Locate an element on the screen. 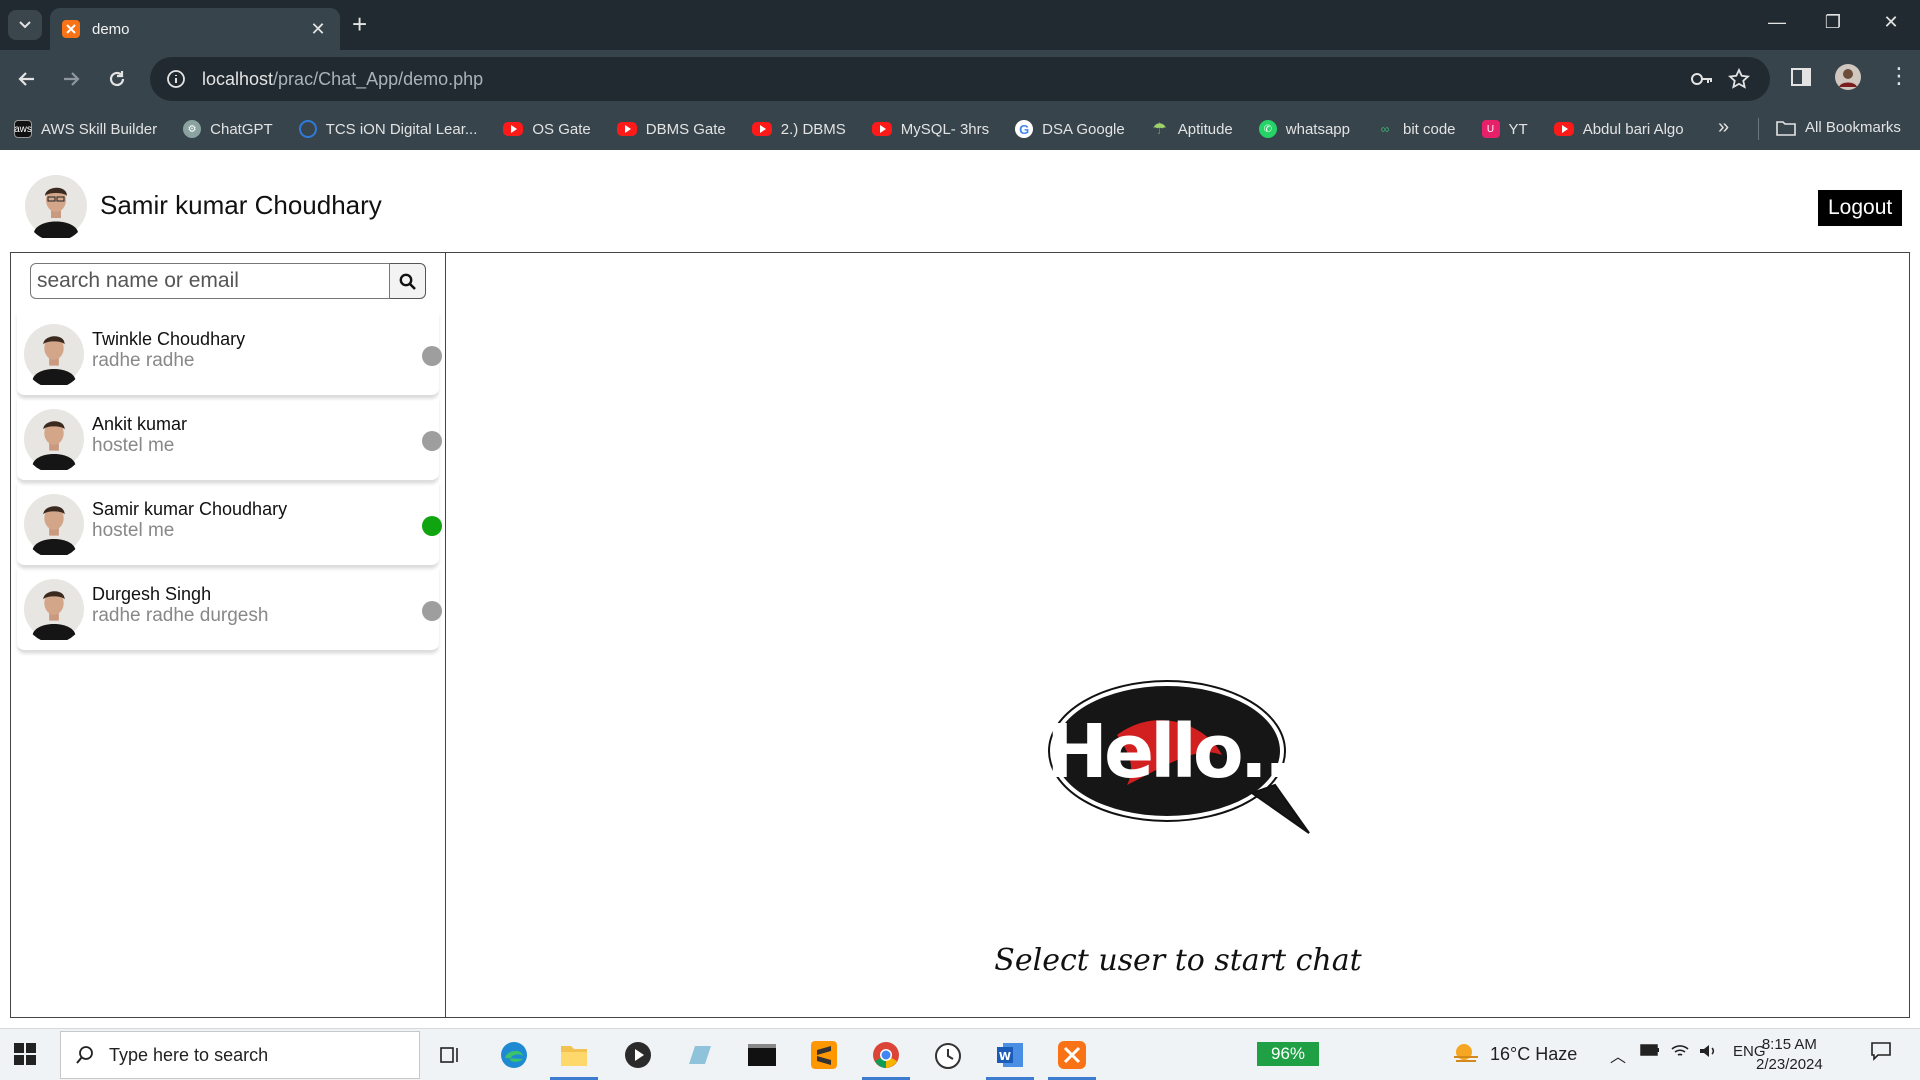 This screenshot has width=1920, height=1080. media-player-icon is located at coordinates (638, 1055).